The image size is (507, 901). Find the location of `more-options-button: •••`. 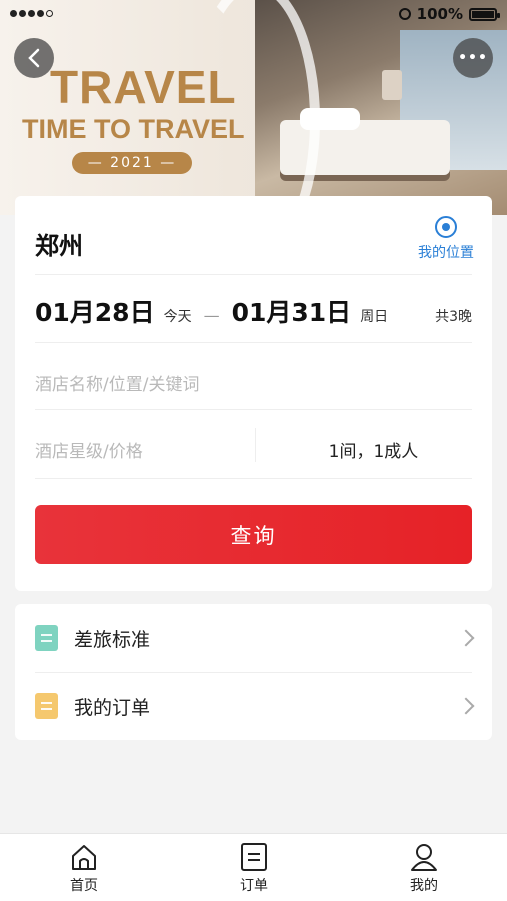

more-options-button: ••• is located at coordinates (473, 58).